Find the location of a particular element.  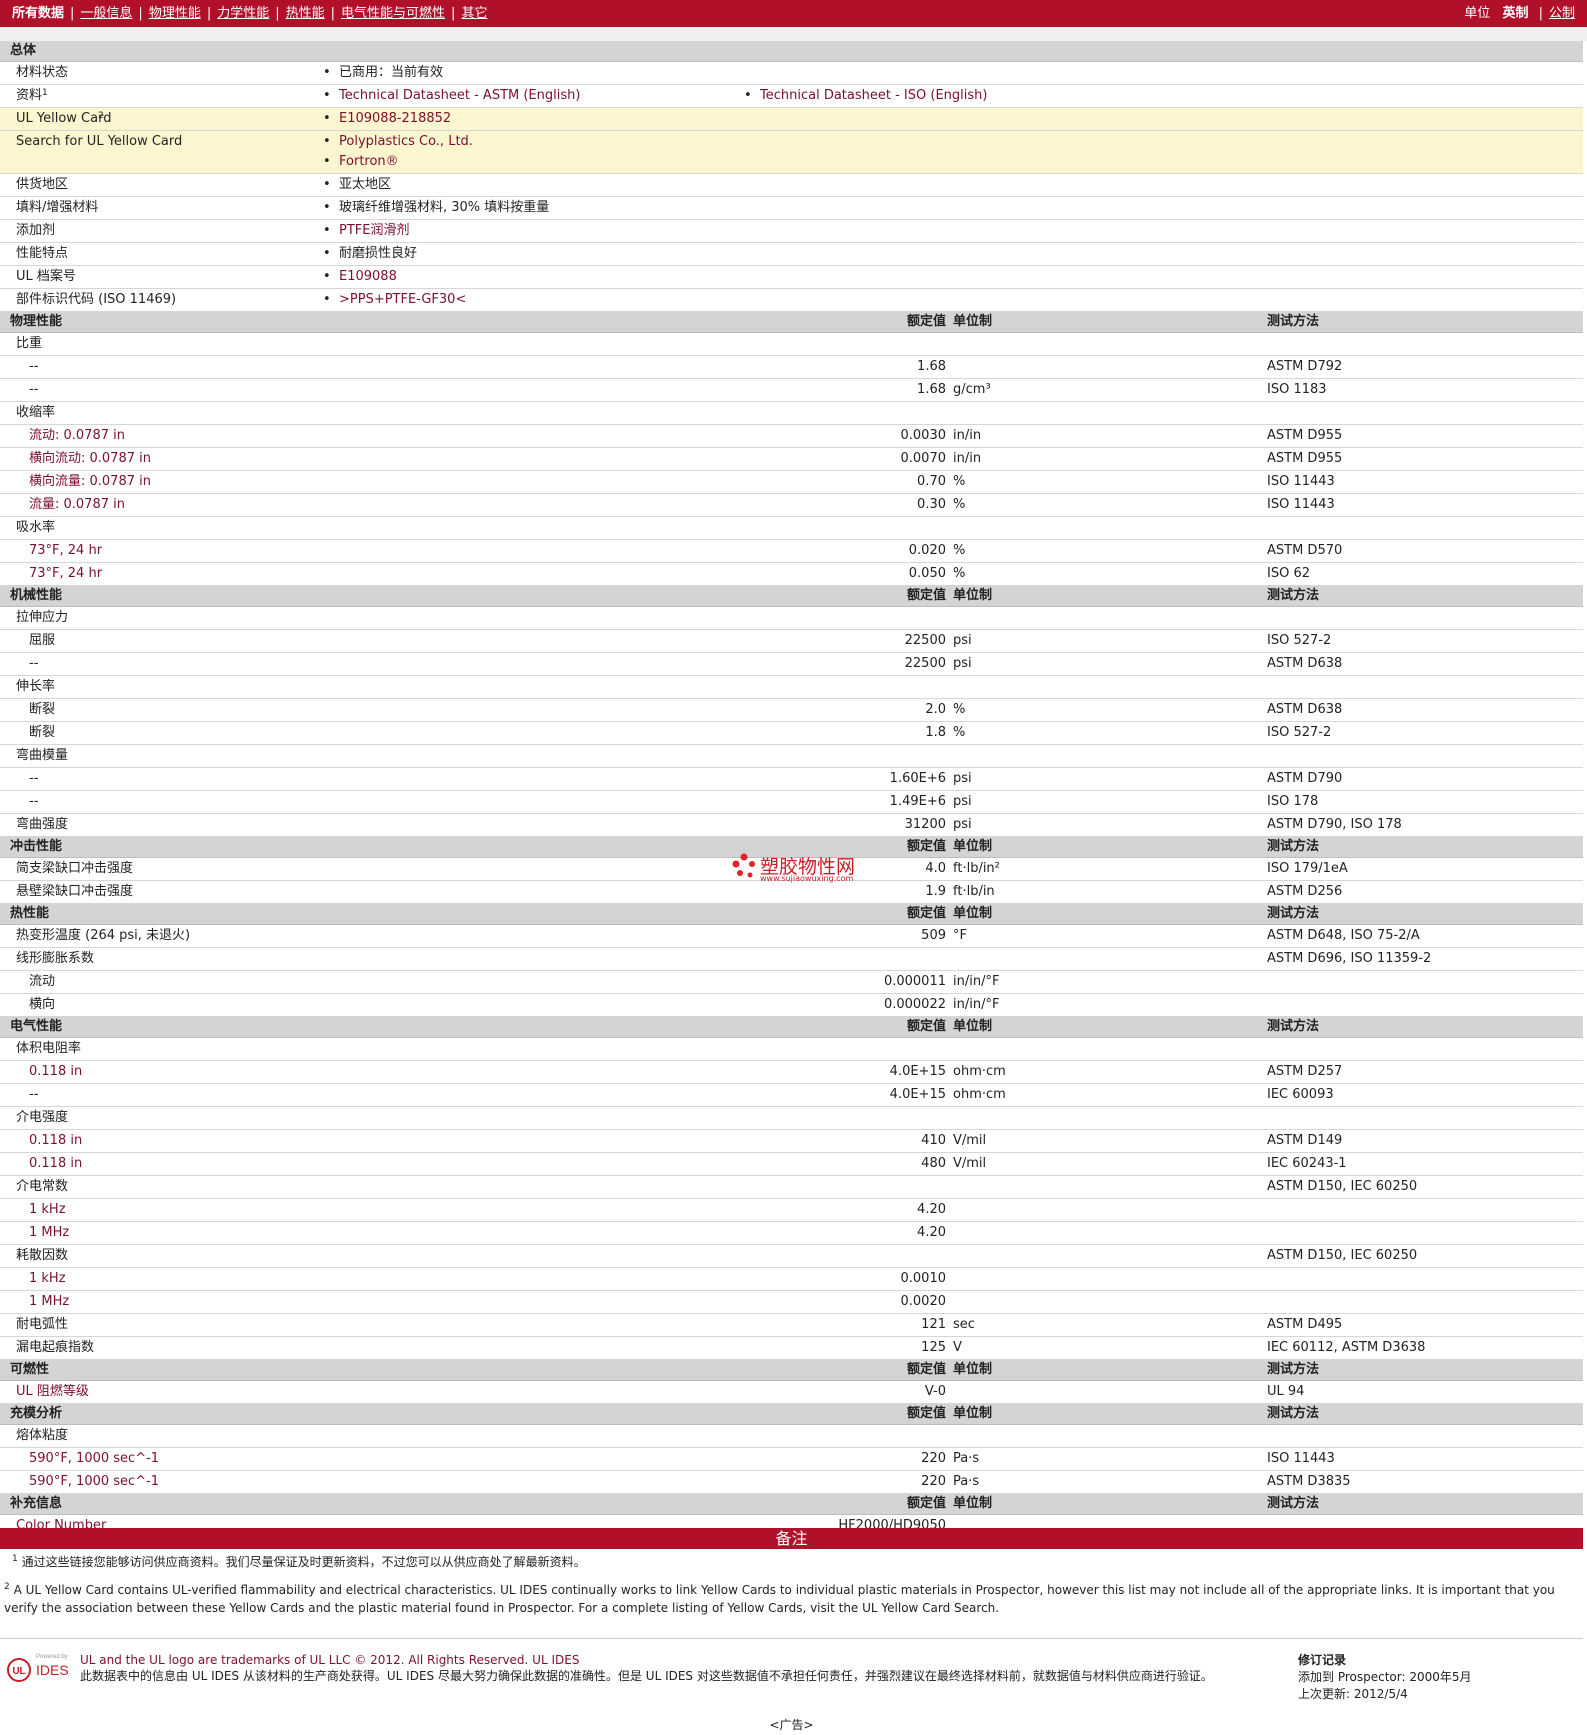

property-name: 横向流动: 0.0787 in is located at coordinates (90, 458).